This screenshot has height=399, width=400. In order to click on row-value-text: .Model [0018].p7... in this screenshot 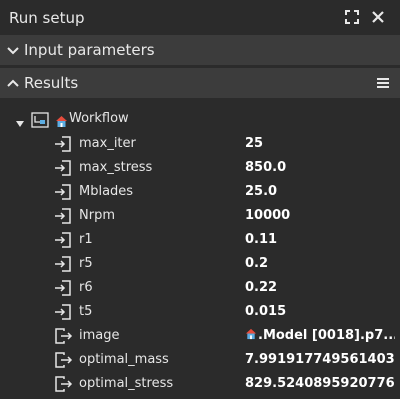, I will do `click(326, 335)`.